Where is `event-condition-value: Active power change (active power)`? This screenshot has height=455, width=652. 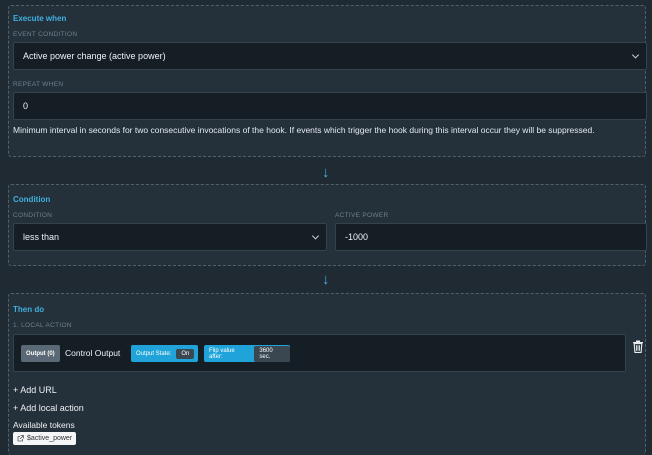 event-condition-value: Active power change (active power) is located at coordinates (94, 56).